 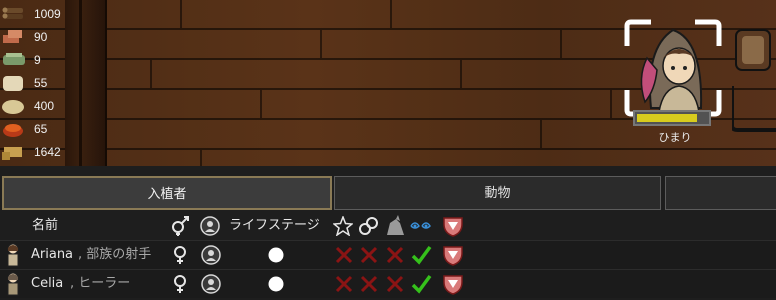 I want to click on resource-count: 1642, so click(x=47, y=151).